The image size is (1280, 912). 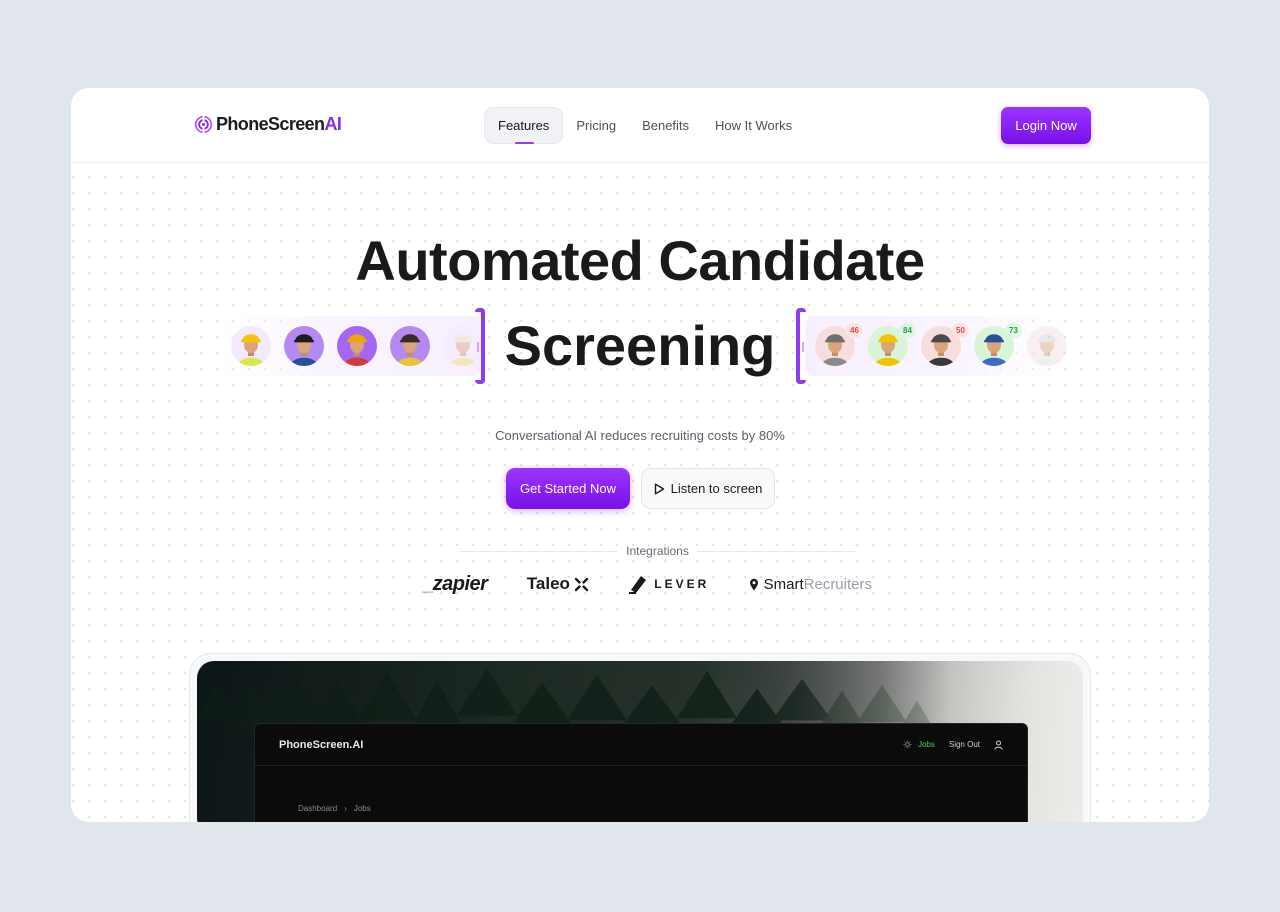 I want to click on location-pin-icon, so click(x=753, y=584).